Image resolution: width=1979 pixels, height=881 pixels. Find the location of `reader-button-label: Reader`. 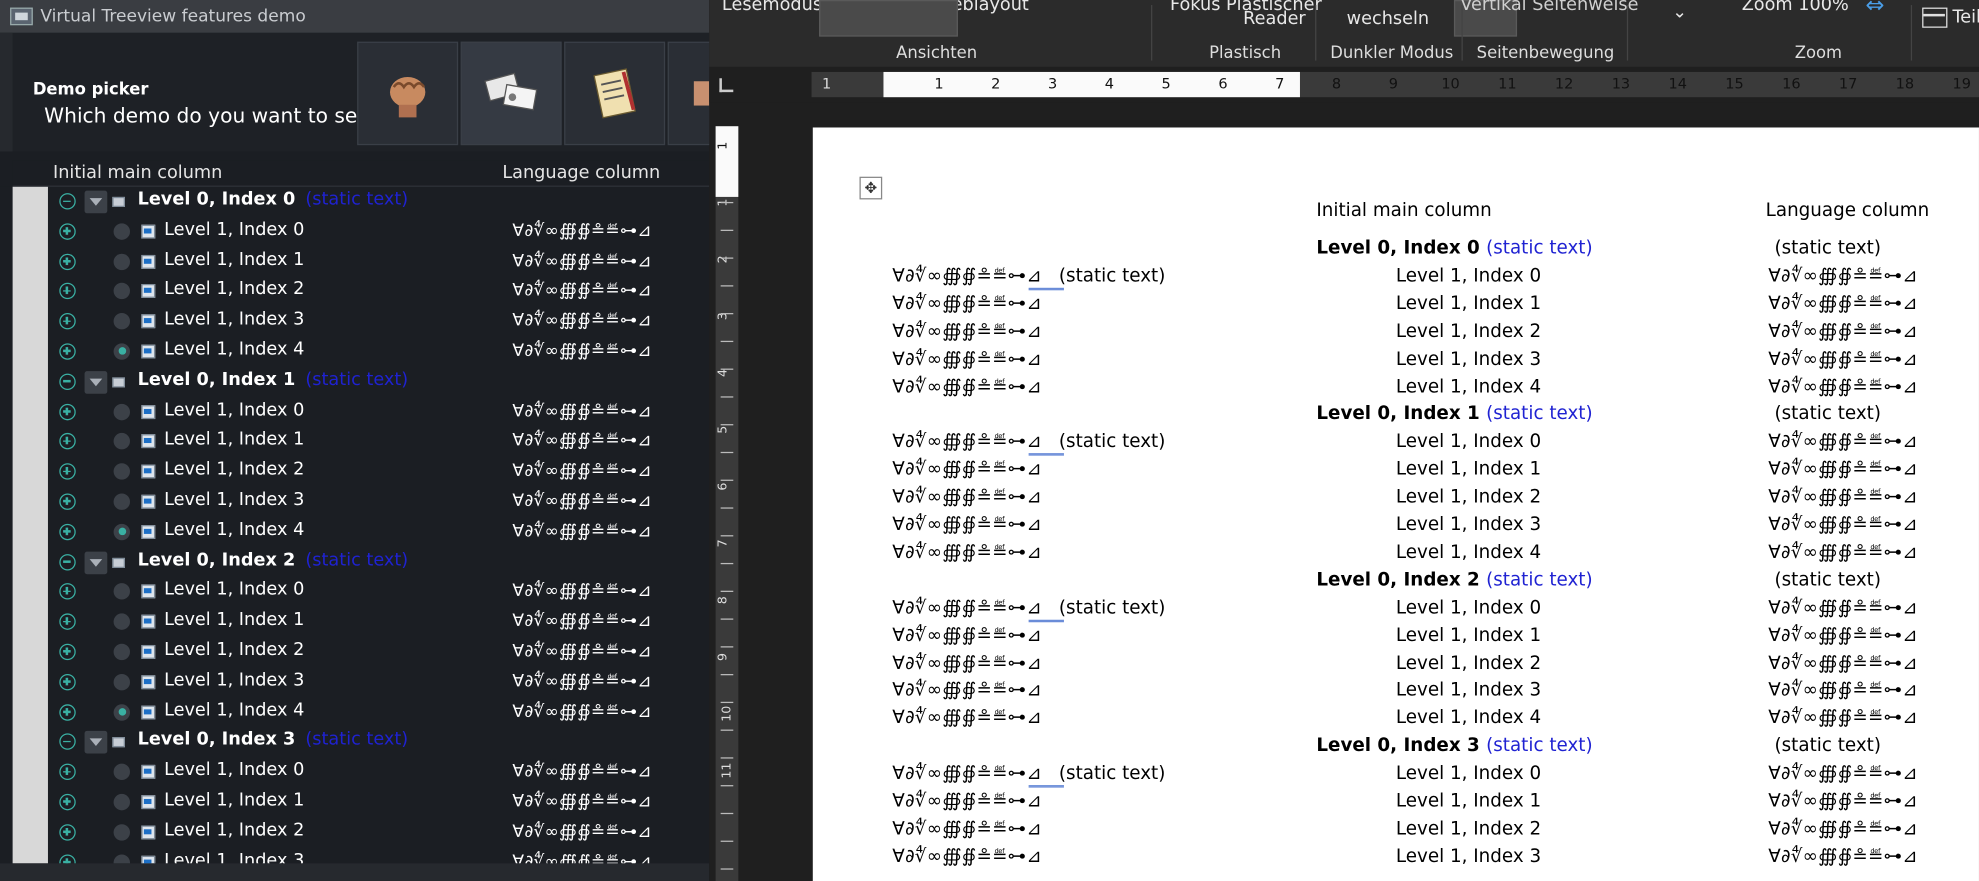

reader-button-label: Reader is located at coordinates (1274, 19).